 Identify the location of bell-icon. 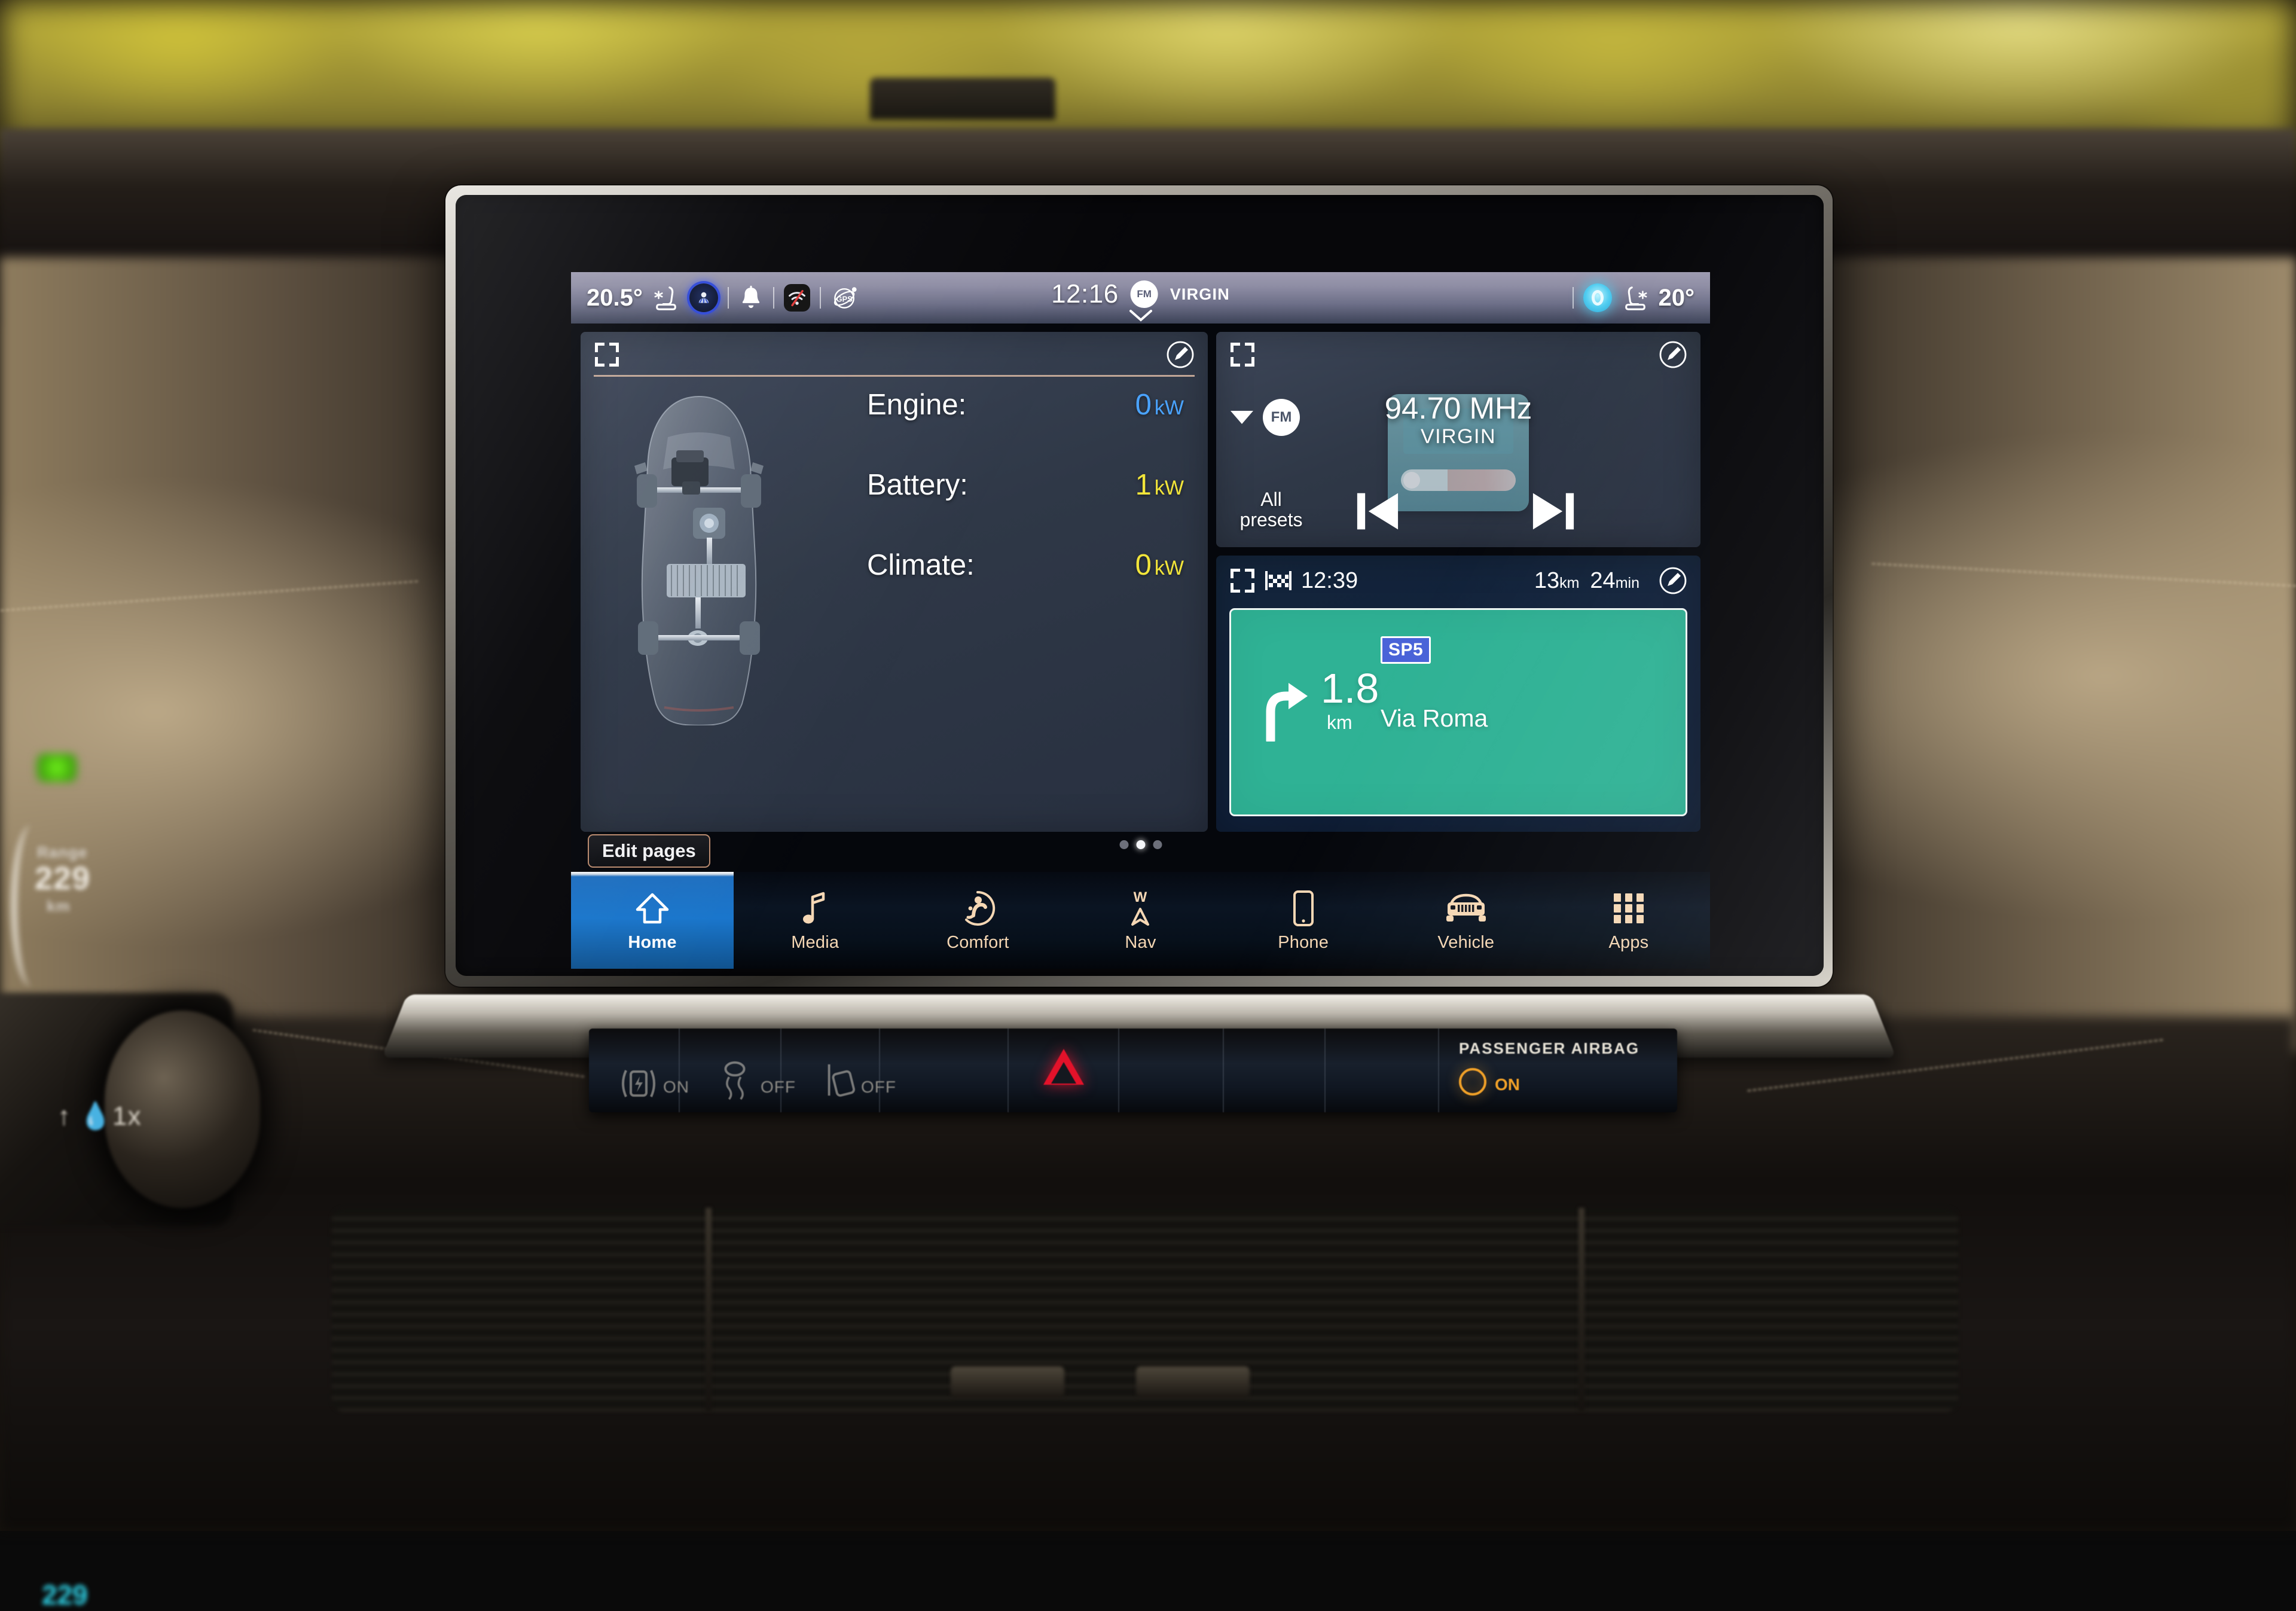
(751, 297).